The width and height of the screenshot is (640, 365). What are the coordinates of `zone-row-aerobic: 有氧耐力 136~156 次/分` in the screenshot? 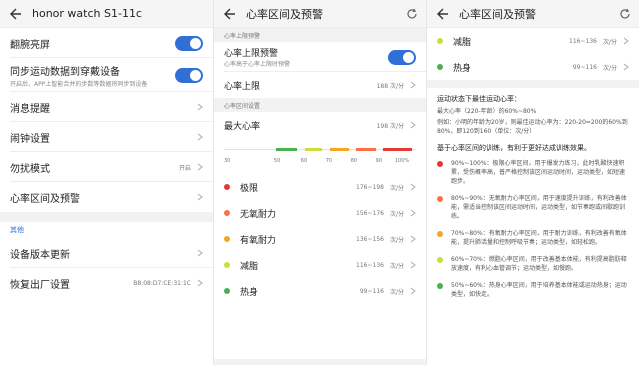 It's located at (320, 239).